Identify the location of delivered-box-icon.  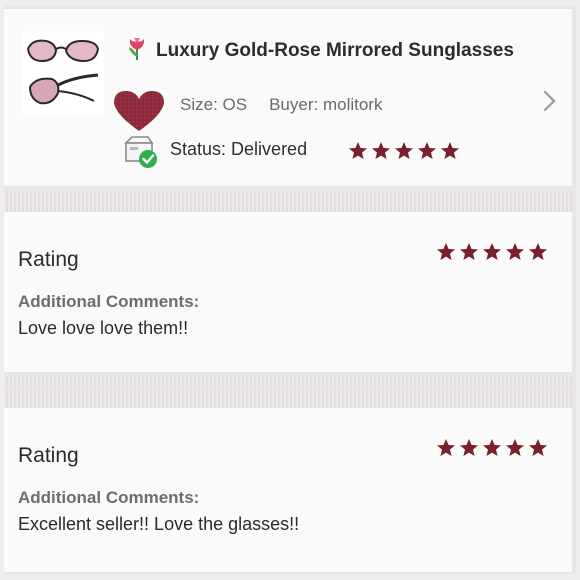
(140, 152).